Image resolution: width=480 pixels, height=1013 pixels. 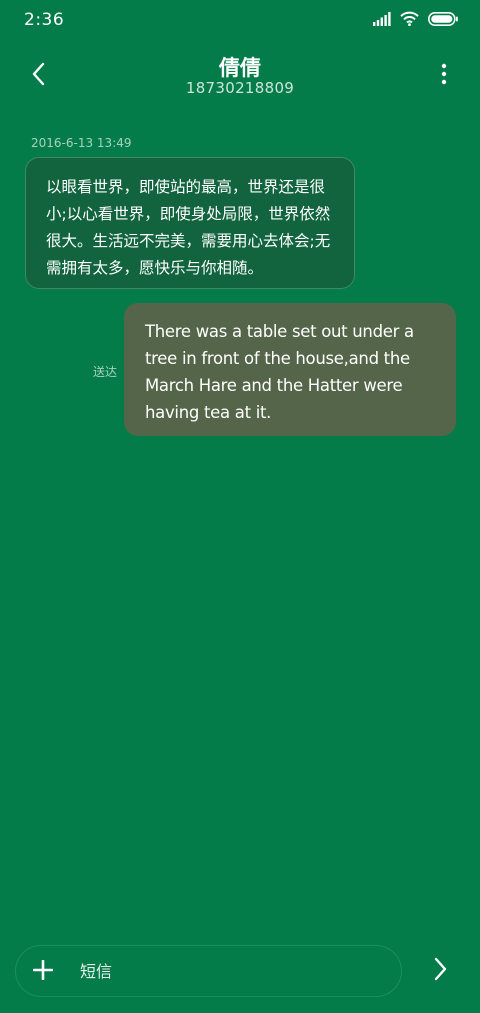 What do you see at coordinates (240, 22) in the screenshot?
I see `status-bar: 2:36` at bounding box center [240, 22].